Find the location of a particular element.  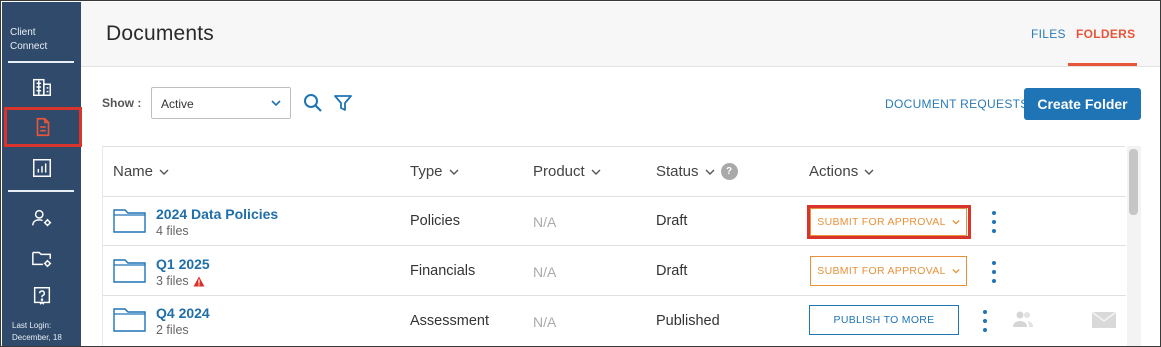

search-icon is located at coordinates (313, 103).